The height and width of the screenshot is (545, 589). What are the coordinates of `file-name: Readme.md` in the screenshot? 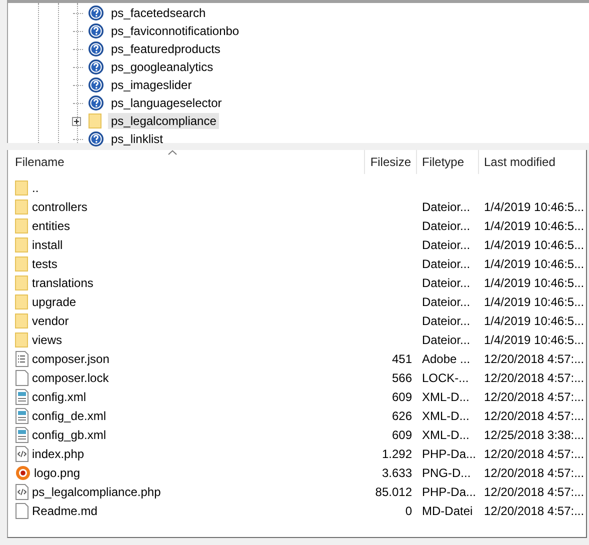 It's located at (65, 511).